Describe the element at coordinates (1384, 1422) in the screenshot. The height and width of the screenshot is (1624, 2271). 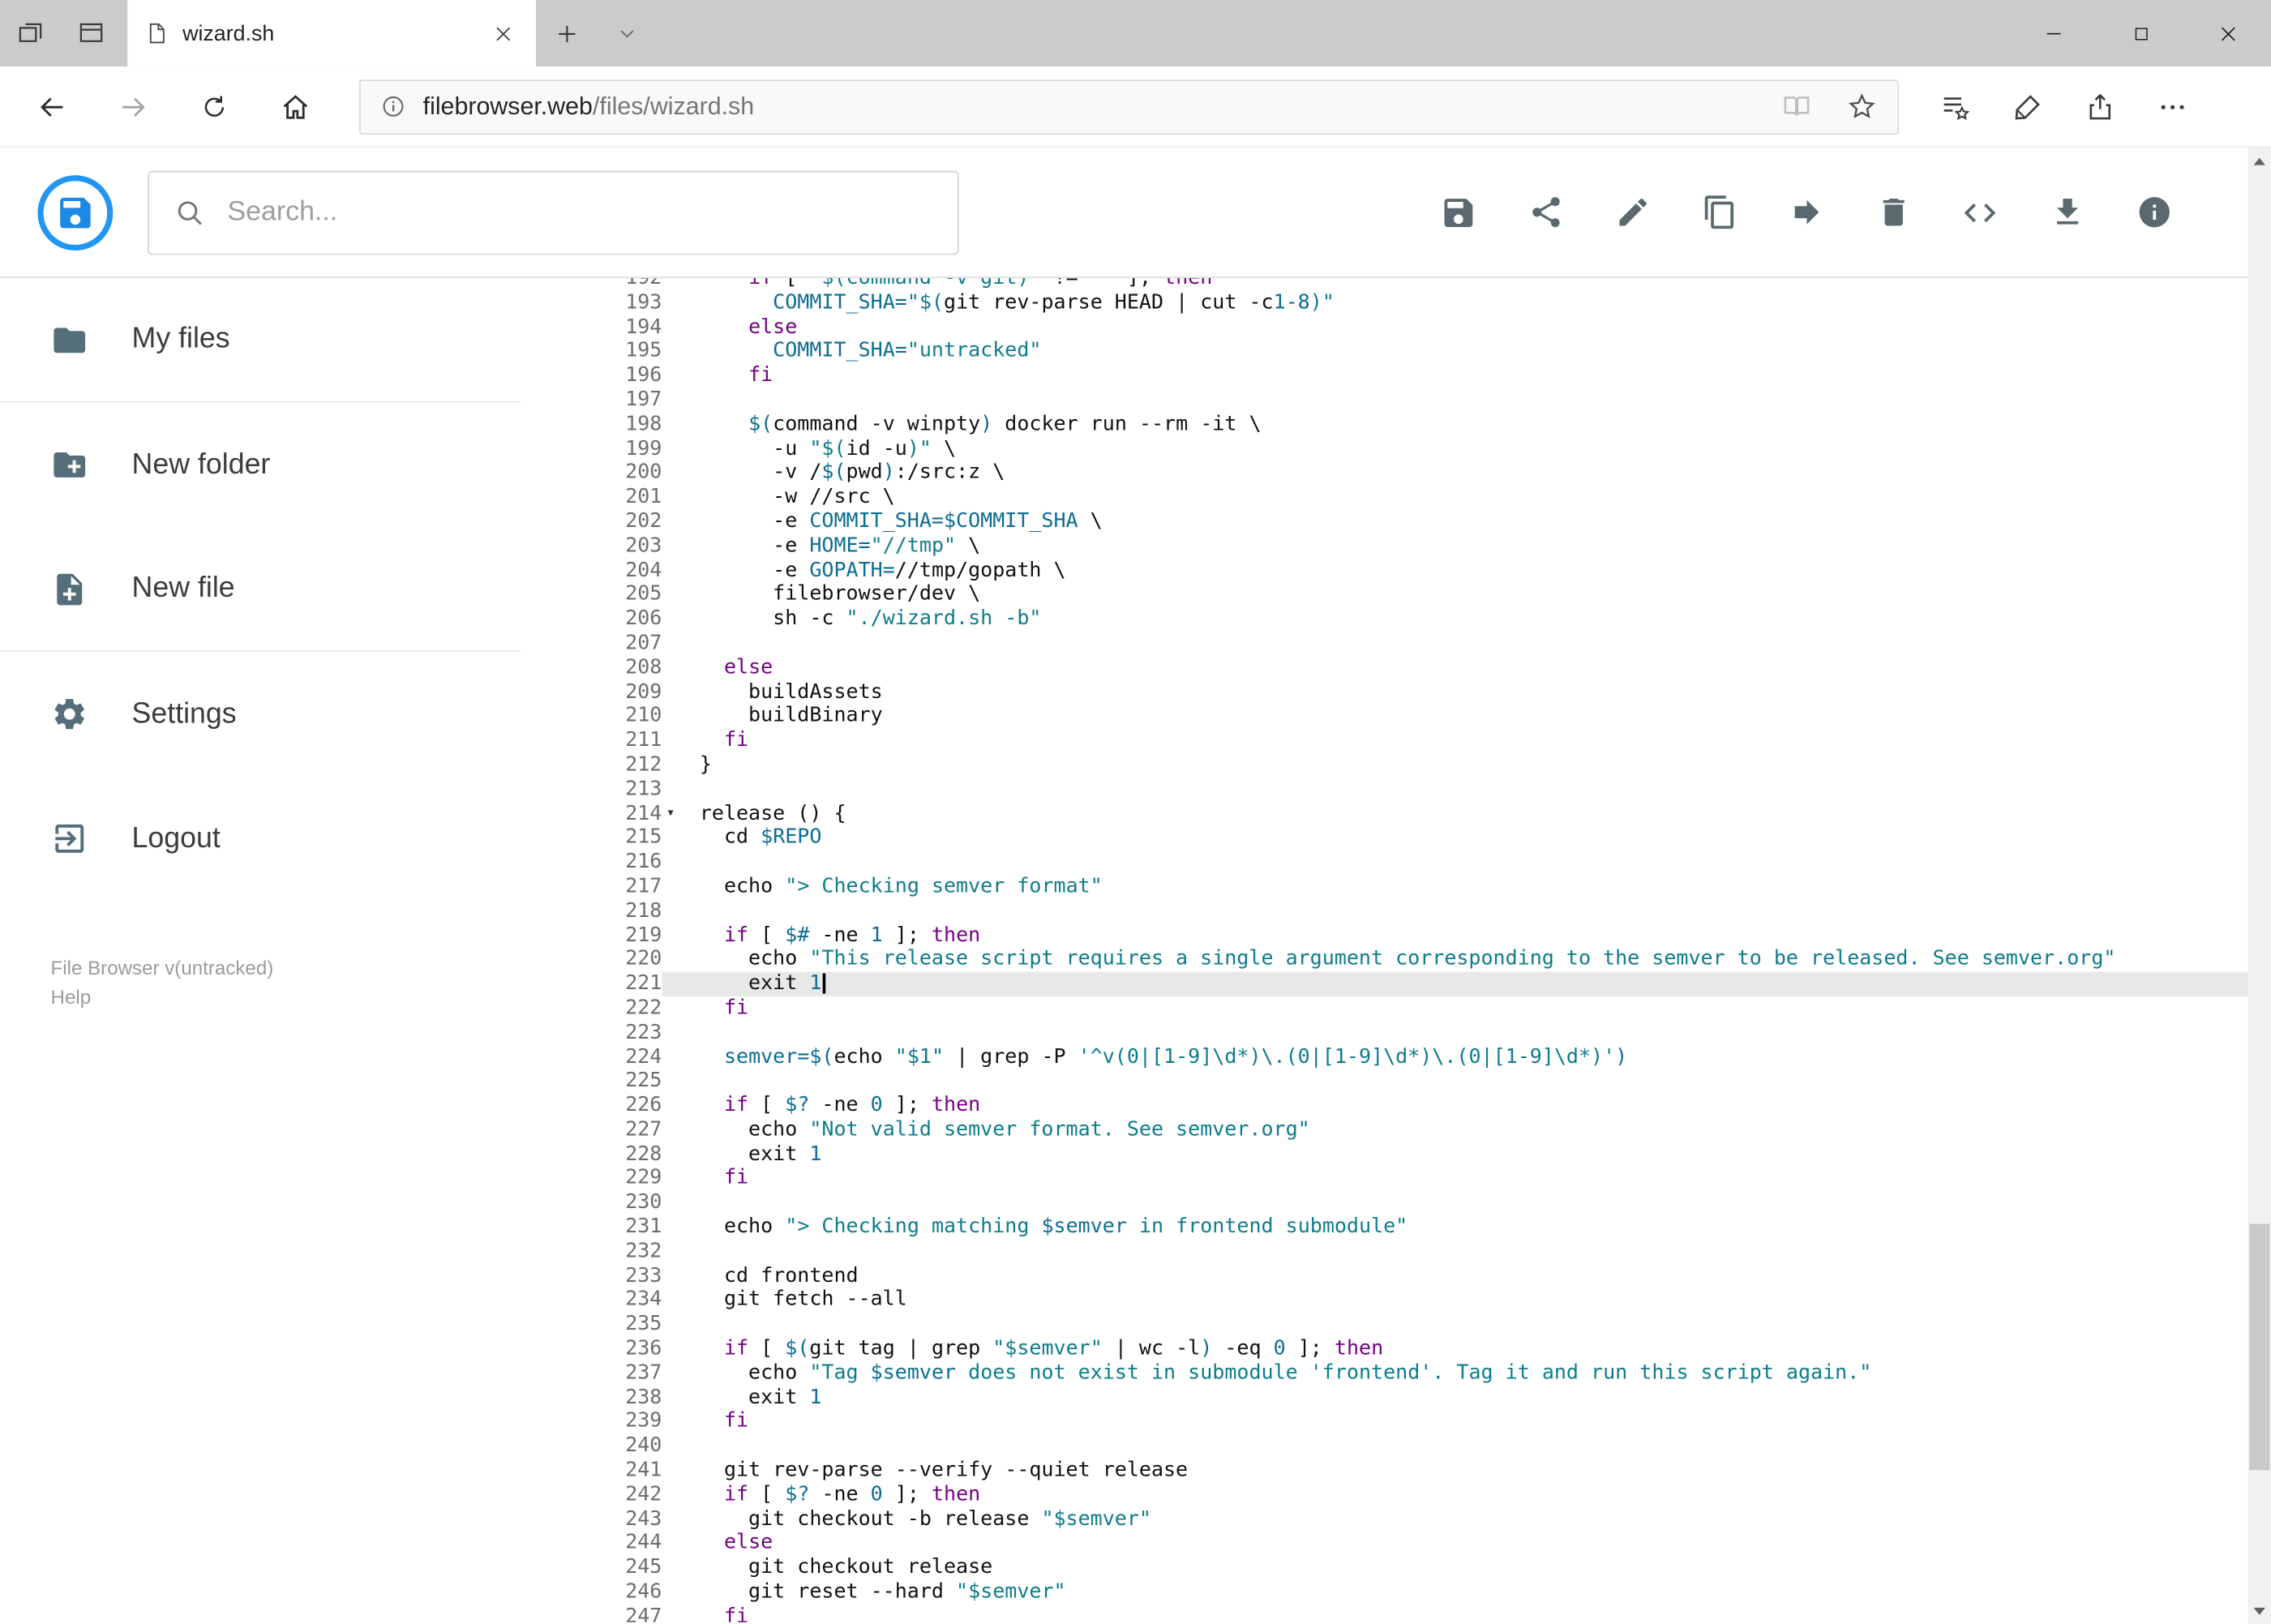
I see `code-line: 239 fi` at that location.